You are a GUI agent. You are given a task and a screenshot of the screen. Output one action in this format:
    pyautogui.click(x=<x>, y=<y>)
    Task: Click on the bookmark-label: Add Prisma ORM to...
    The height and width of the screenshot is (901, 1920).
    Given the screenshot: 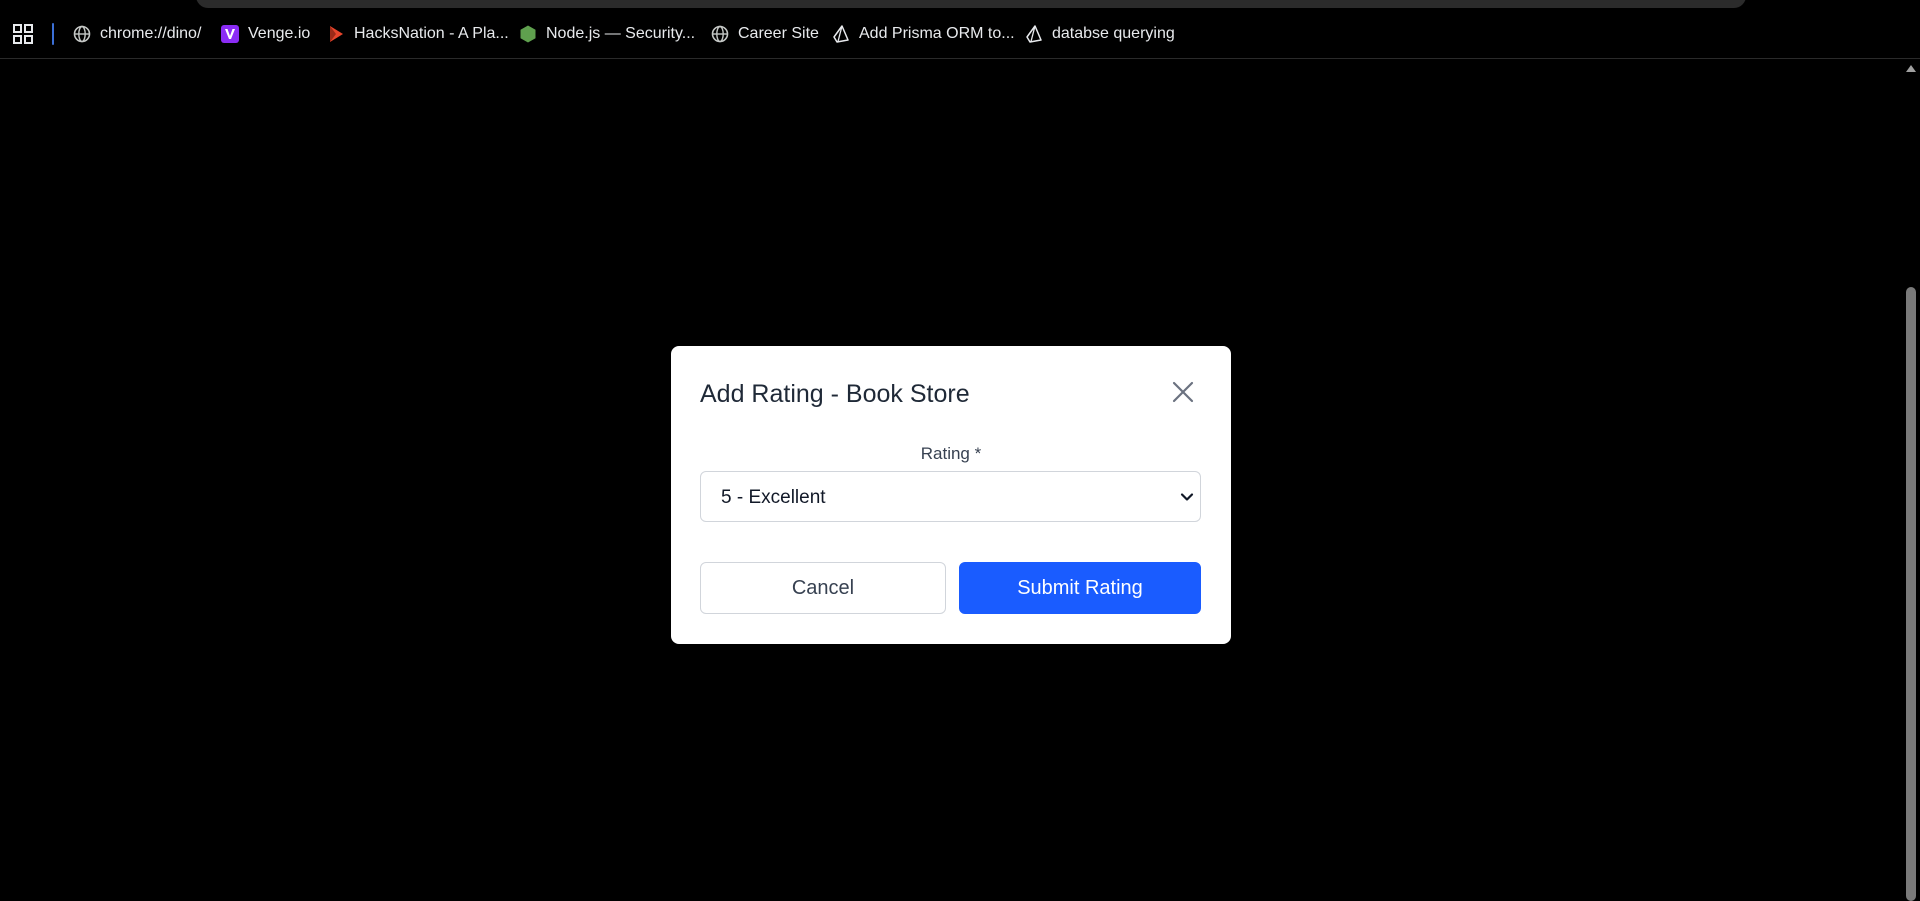 What is the action you would take?
    pyautogui.click(x=937, y=33)
    